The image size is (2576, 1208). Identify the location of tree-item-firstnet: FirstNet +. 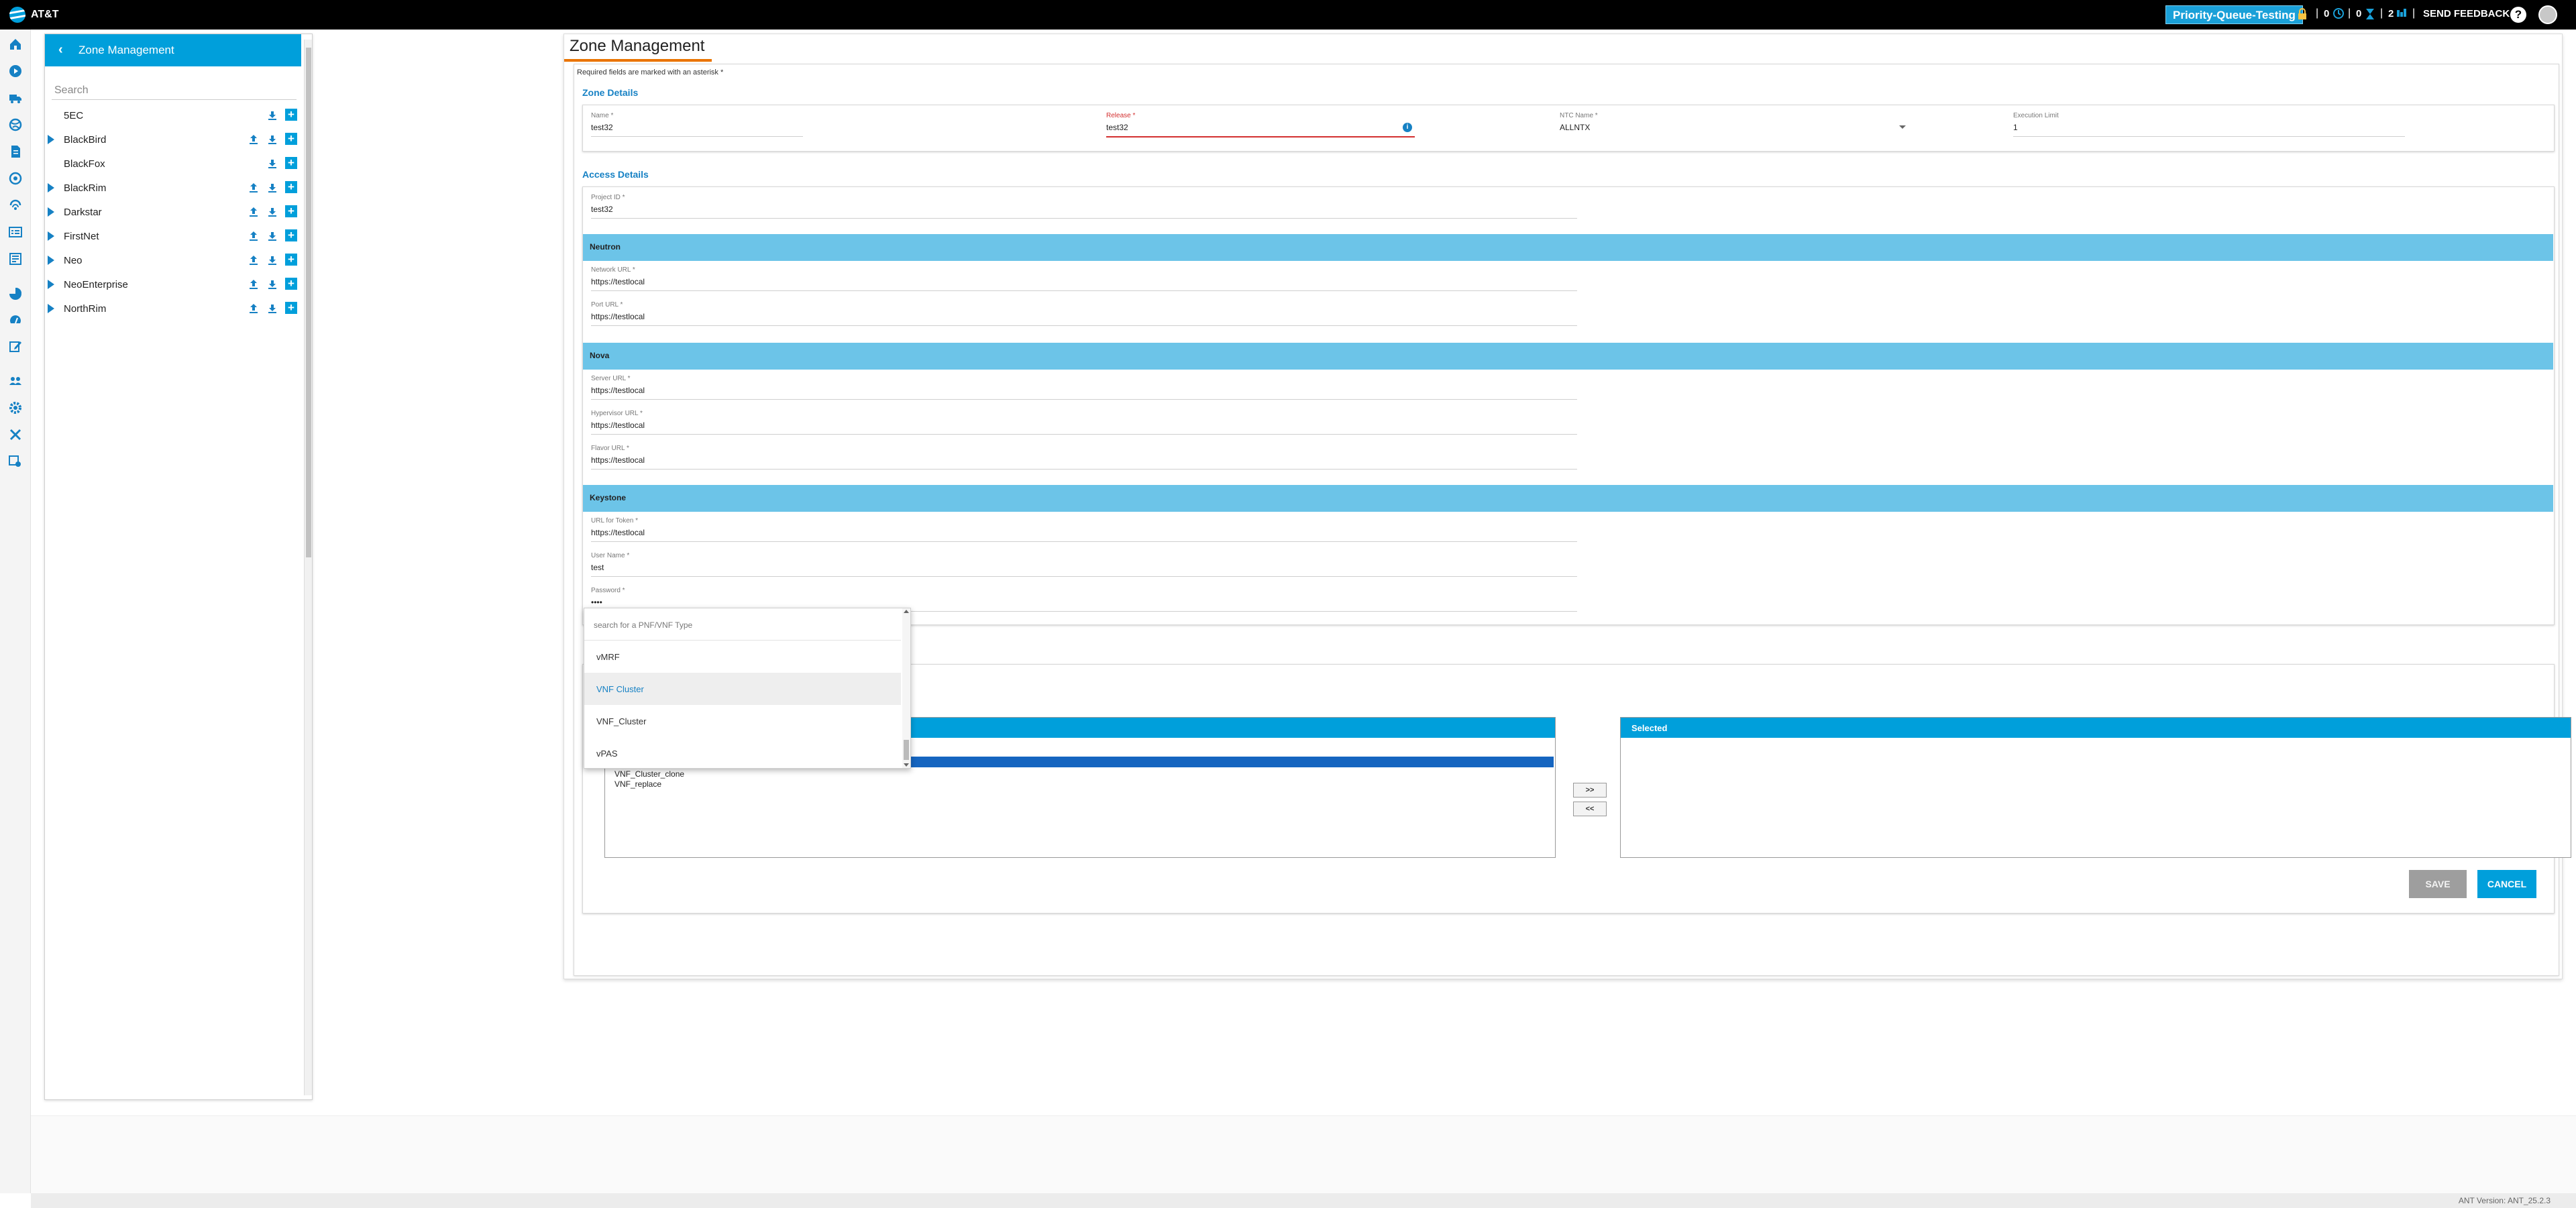
(173, 237).